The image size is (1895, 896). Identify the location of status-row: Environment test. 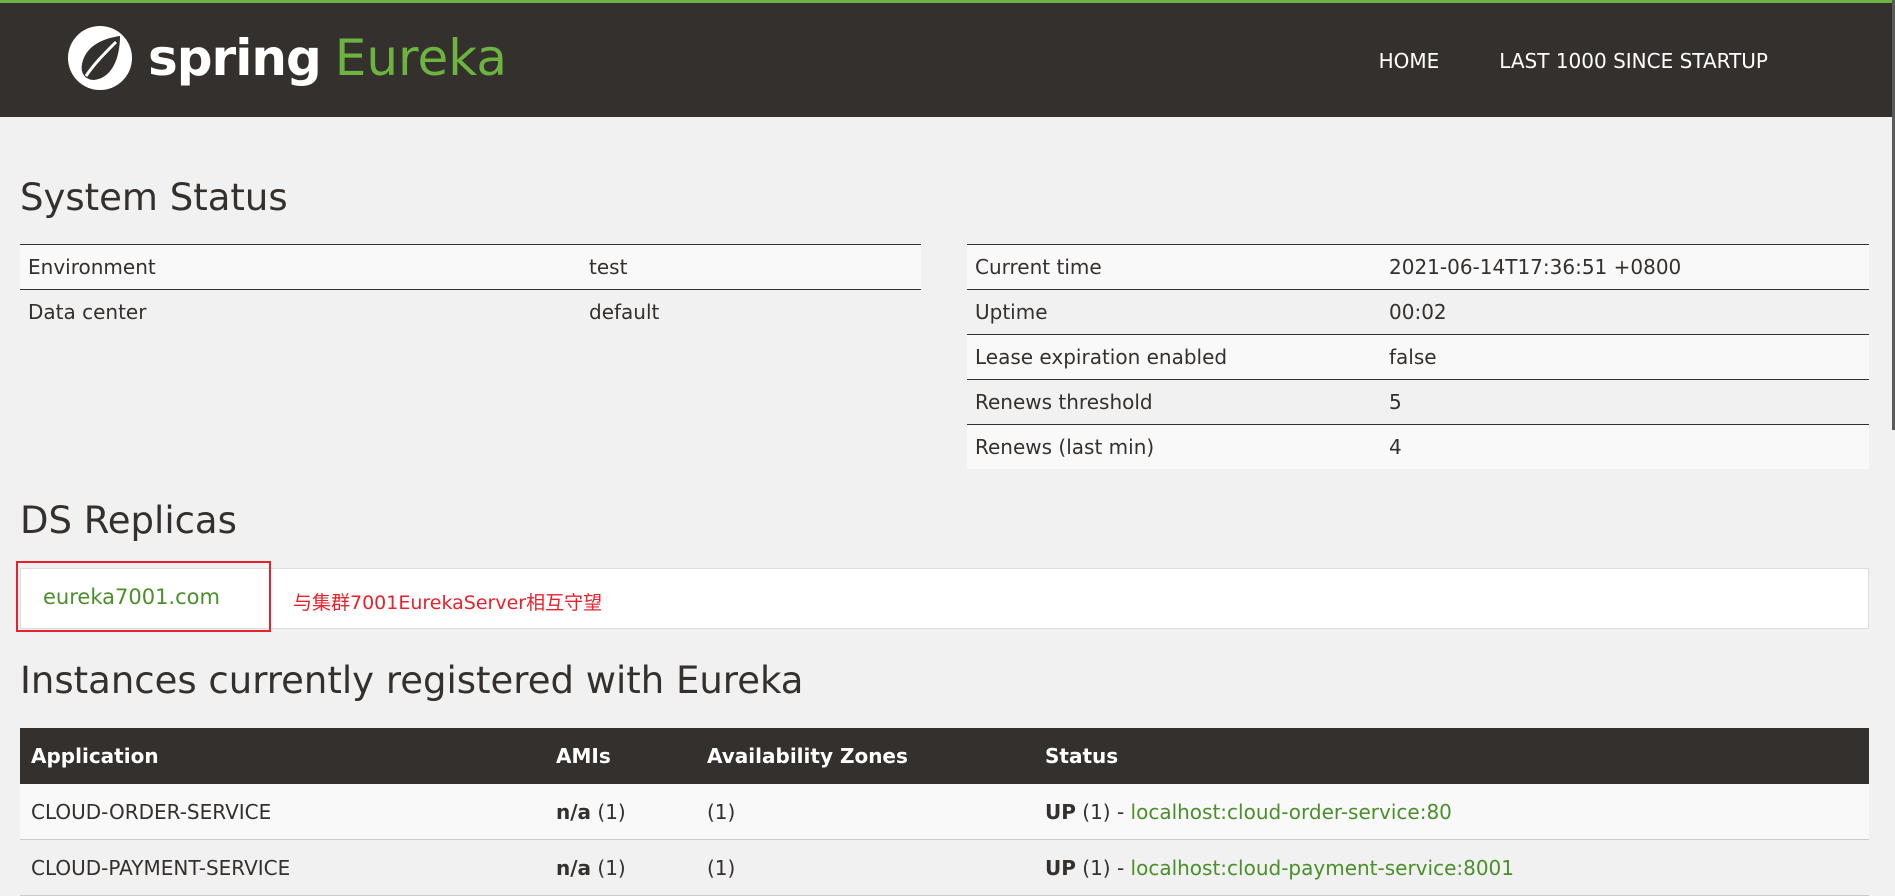
(470, 267).